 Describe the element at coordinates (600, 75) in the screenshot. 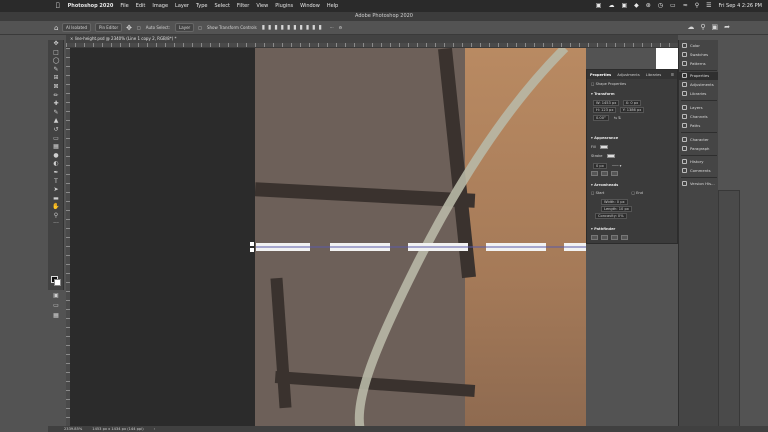

I see `tab-properties: Properties` at that location.